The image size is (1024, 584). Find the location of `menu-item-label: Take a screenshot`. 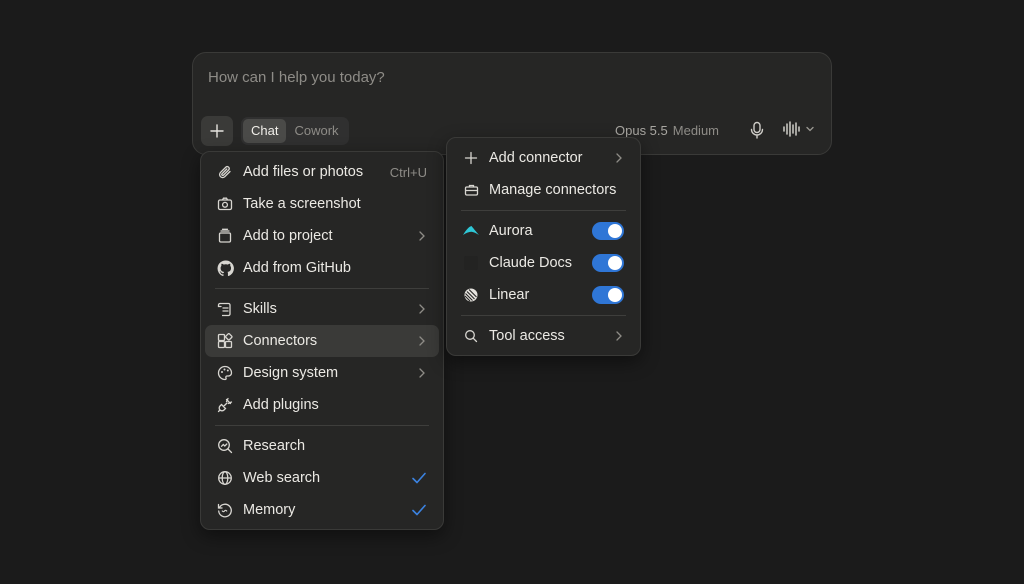

menu-item-label: Take a screenshot is located at coordinates (302, 204).